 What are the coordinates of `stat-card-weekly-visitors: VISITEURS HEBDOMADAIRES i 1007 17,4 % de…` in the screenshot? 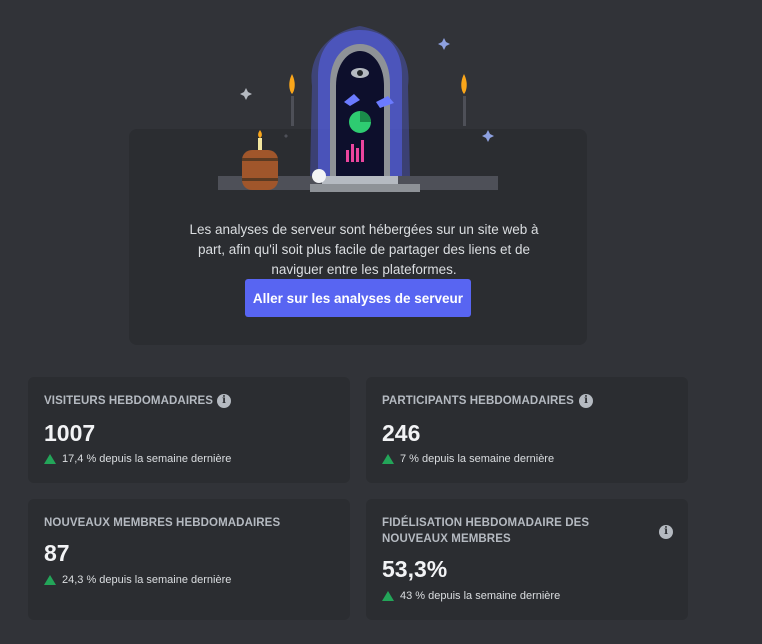 It's located at (189, 430).